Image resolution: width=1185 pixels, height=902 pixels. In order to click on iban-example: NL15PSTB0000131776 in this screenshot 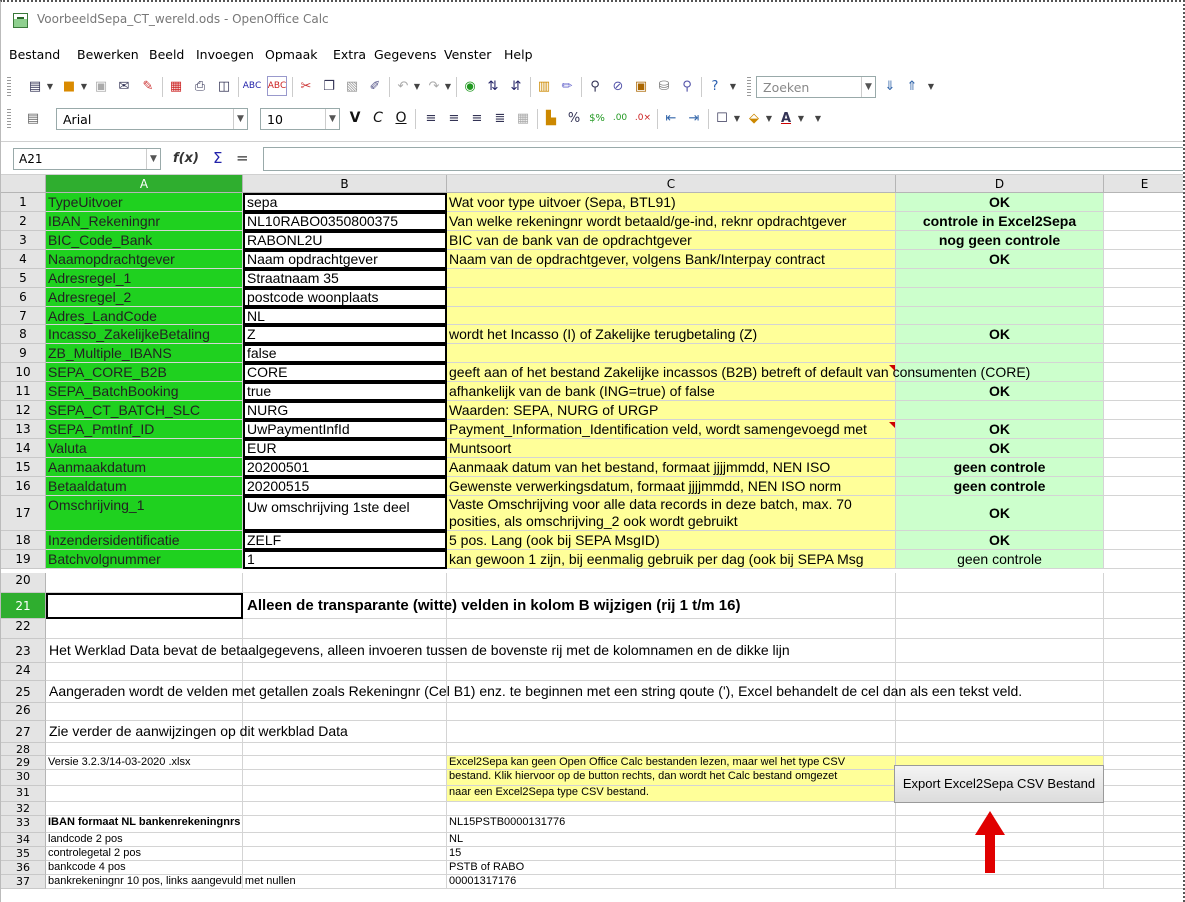, I will do `click(671, 824)`.